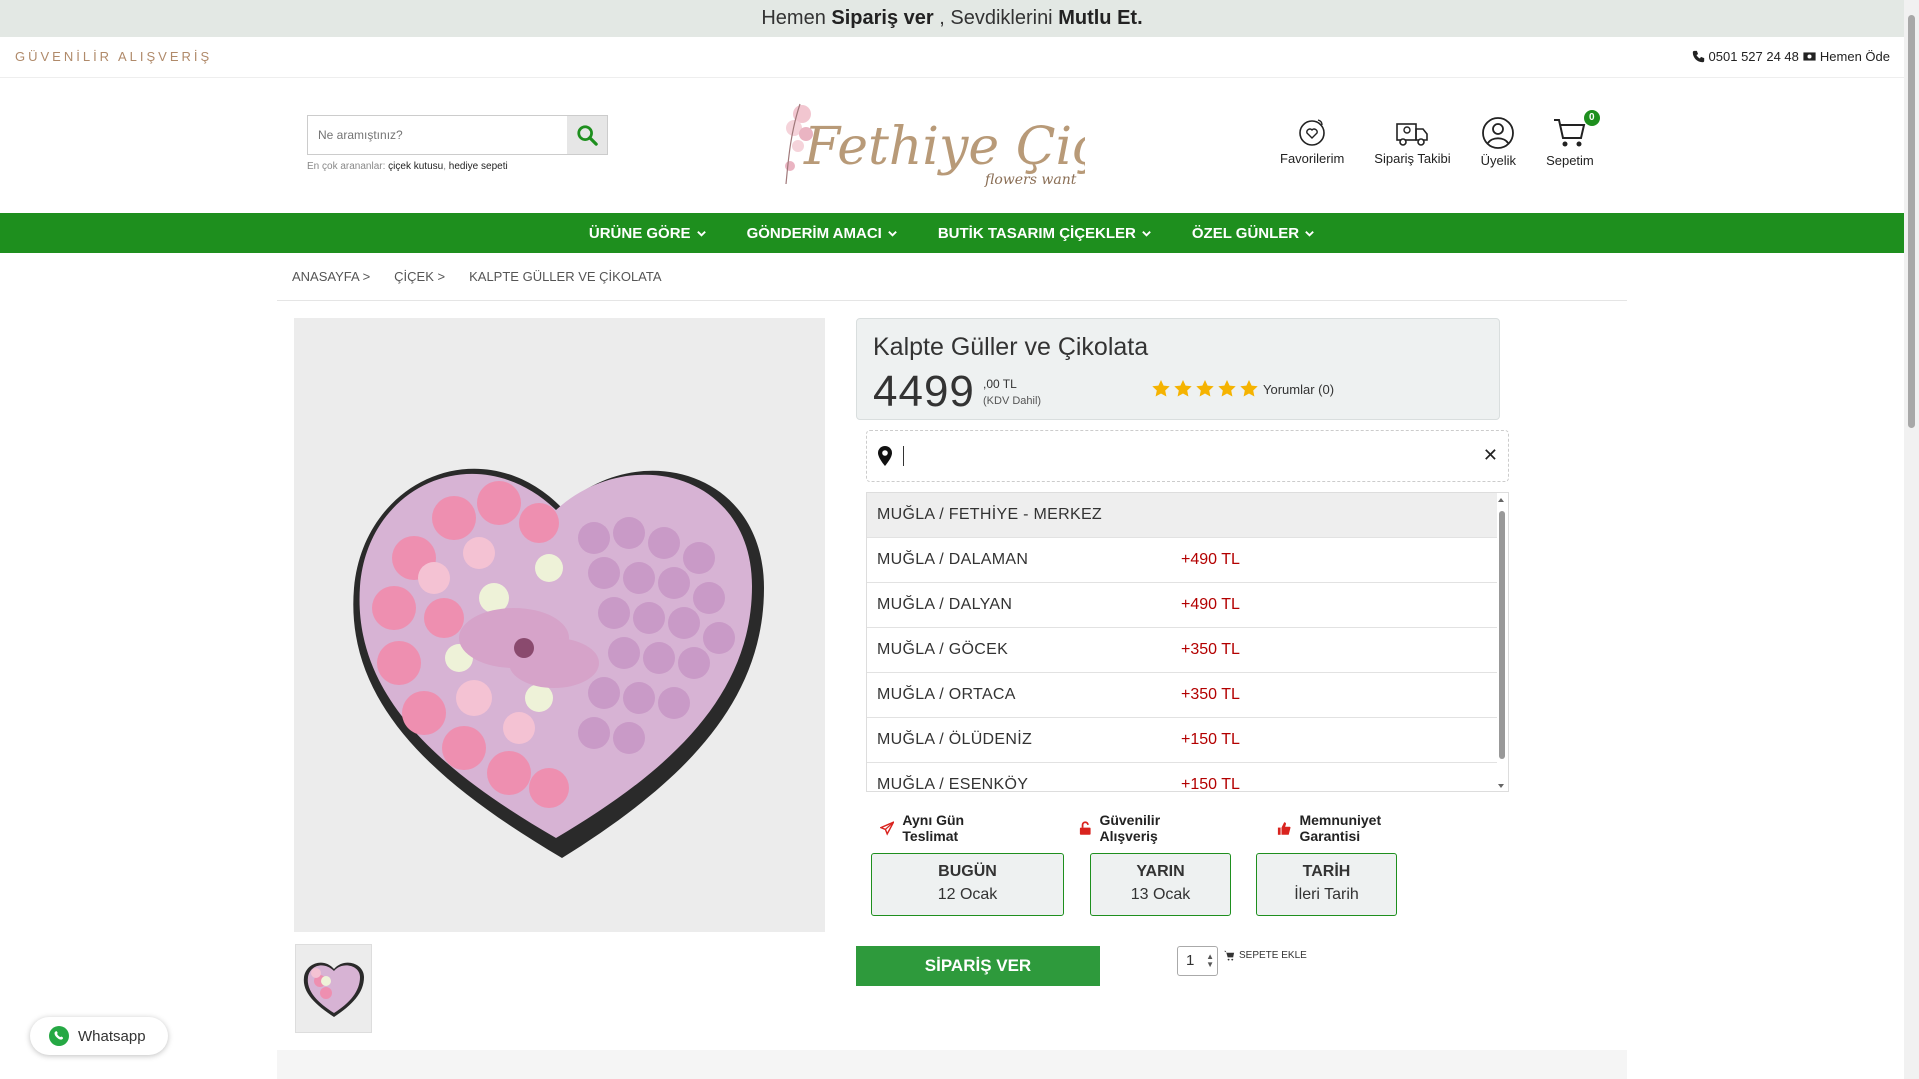 The height and width of the screenshot is (1079, 1919). I want to click on district-option: MUĞLA / FETHİYE - MERKEZ, so click(1182, 515).